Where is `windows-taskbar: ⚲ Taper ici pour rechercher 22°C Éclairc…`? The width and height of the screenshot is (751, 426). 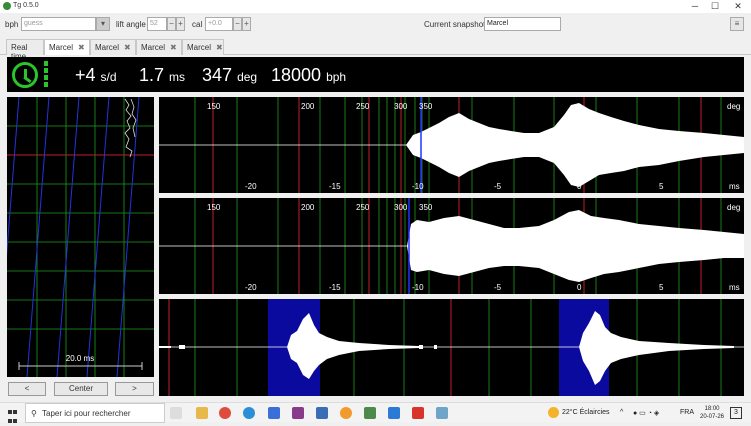
windows-taskbar: ⚲ Taper ici pour rechercher 22°C Éclairc… is located at coordinates (375, 412).